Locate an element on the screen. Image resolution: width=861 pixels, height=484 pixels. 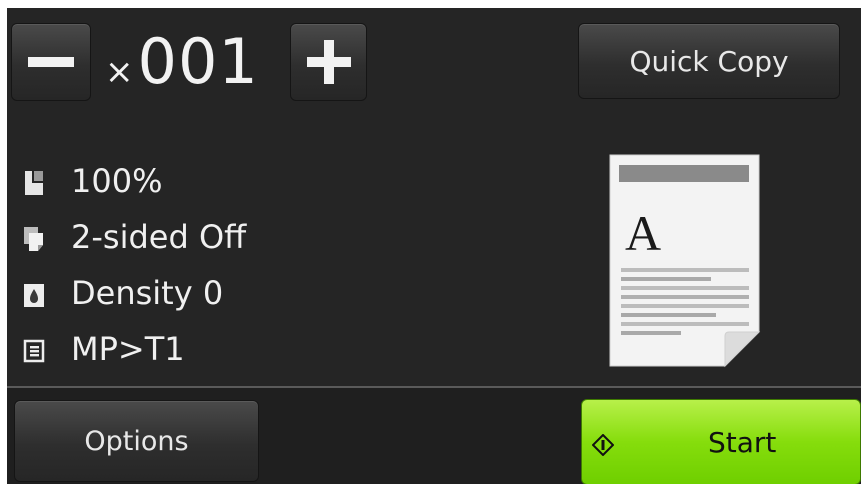
options-button: Options is located at coordinates (136, 441).